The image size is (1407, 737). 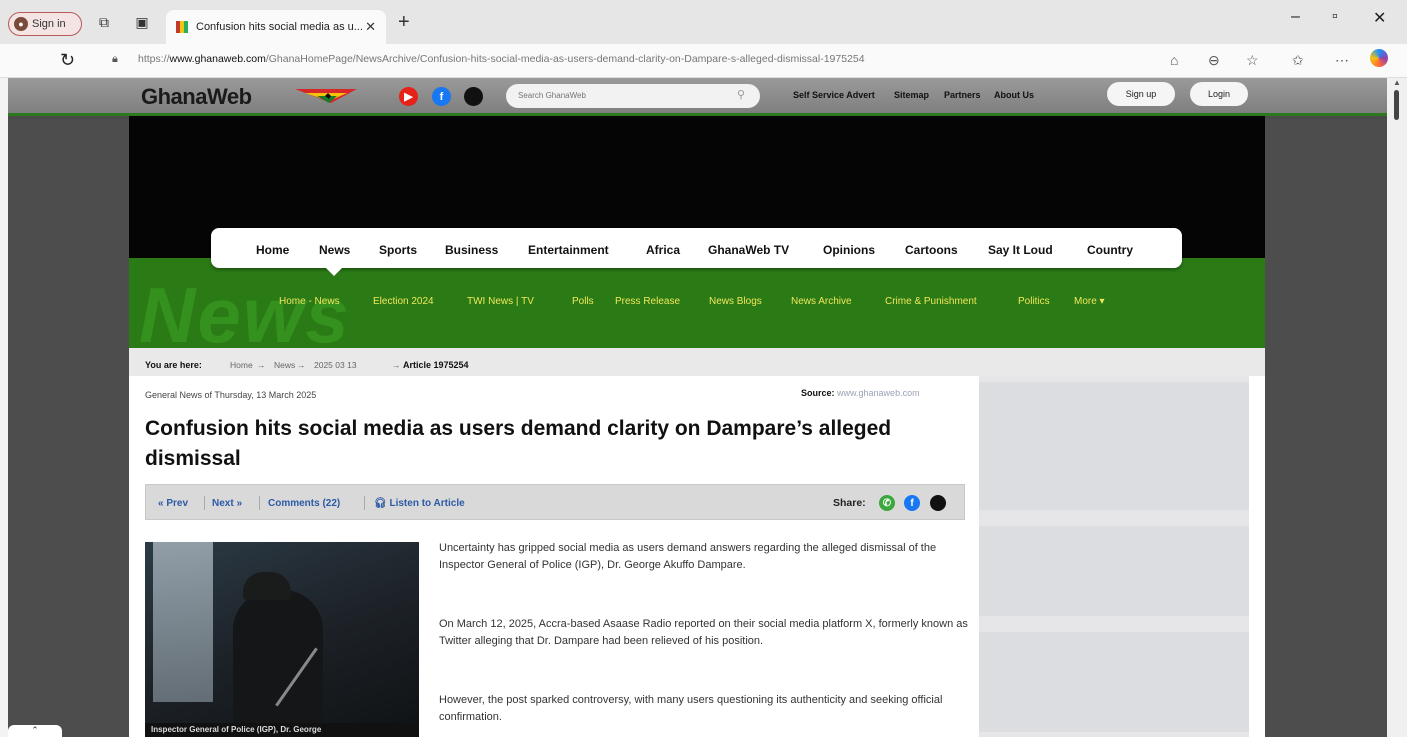 What do you see at coordinates (304, 503) in the screenshot?
I see `comments-link: Comments (22)` at bounding box center [304, 503].